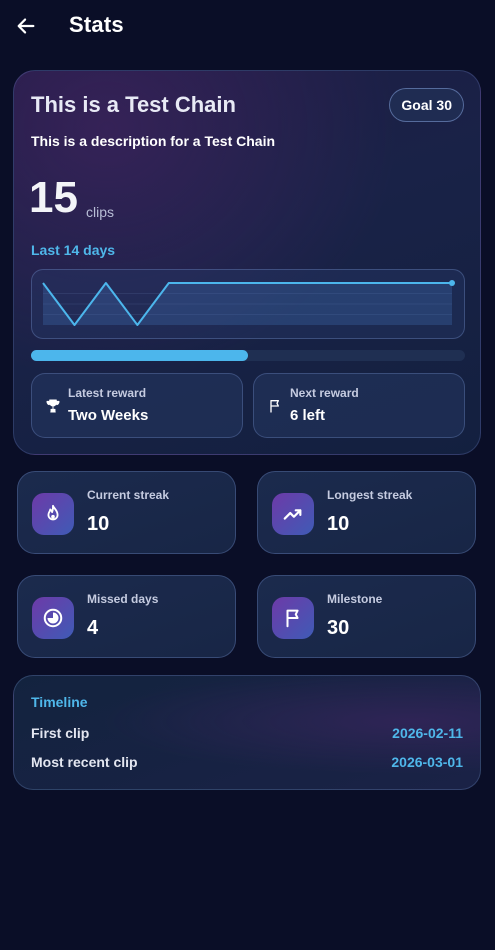  I want to click on activity-chart, so click(248, 304).